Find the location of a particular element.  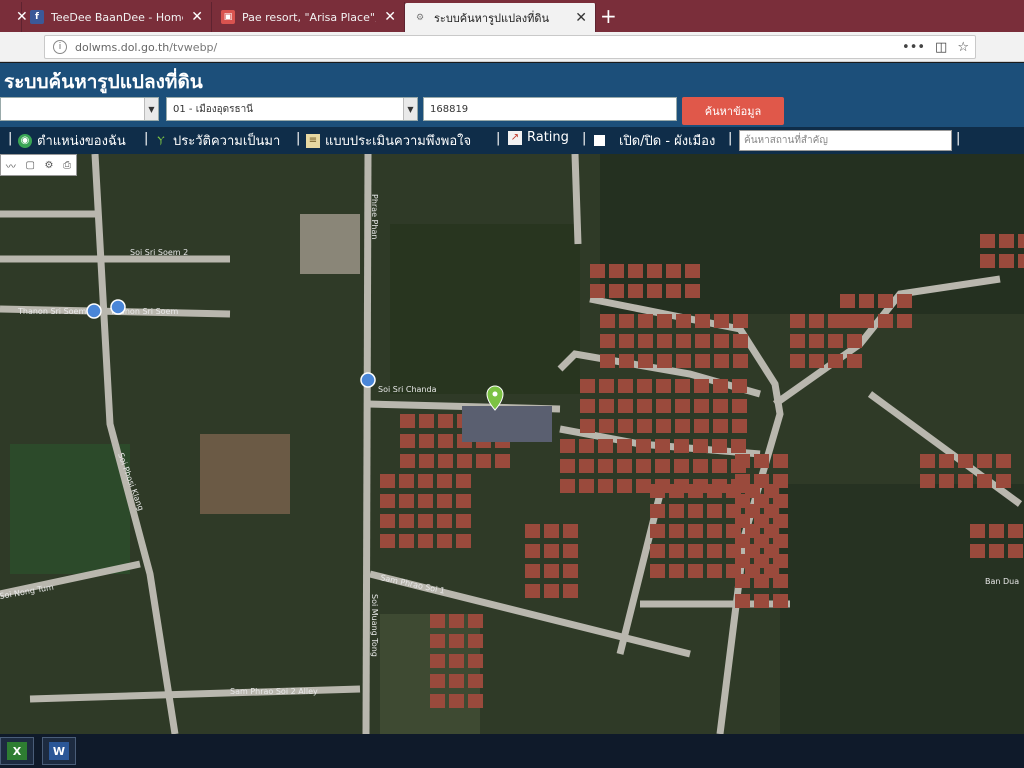

parcel-number-input: 168819 is located at coordinates (550, 109).